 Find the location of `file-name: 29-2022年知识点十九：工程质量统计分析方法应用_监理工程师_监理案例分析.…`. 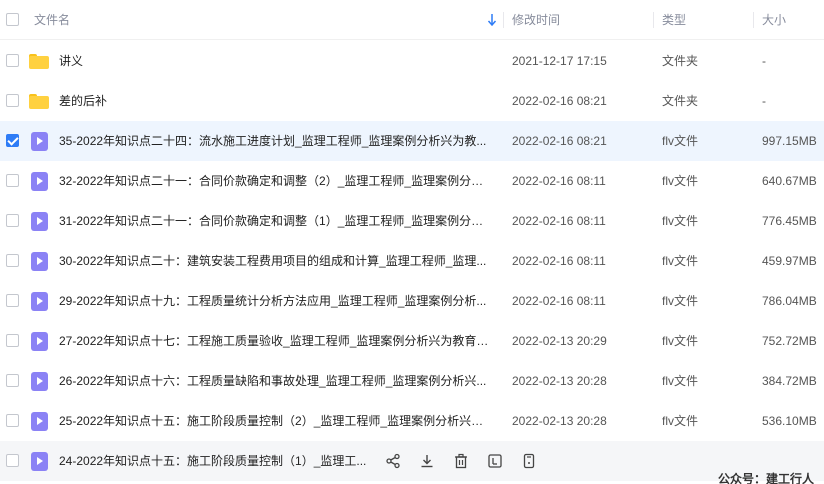

file-name: 29-2022年知识点十九：工程质量统计分析方法应用_监理工程师_监理案例分析.… is located at coordinates (274, 301).